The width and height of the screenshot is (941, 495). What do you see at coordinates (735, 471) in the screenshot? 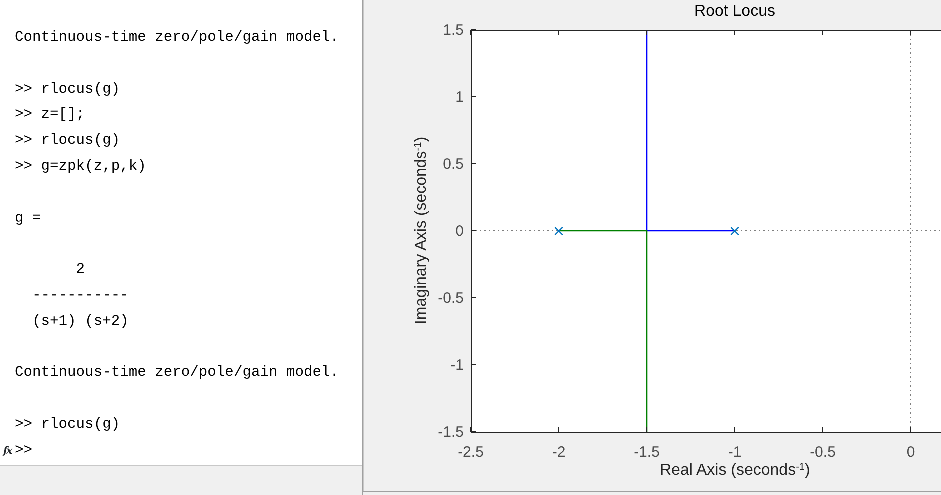
I see `x-axis-label: Real Axis (seconds$^{-1}$)` at bounding box center [735, 471].